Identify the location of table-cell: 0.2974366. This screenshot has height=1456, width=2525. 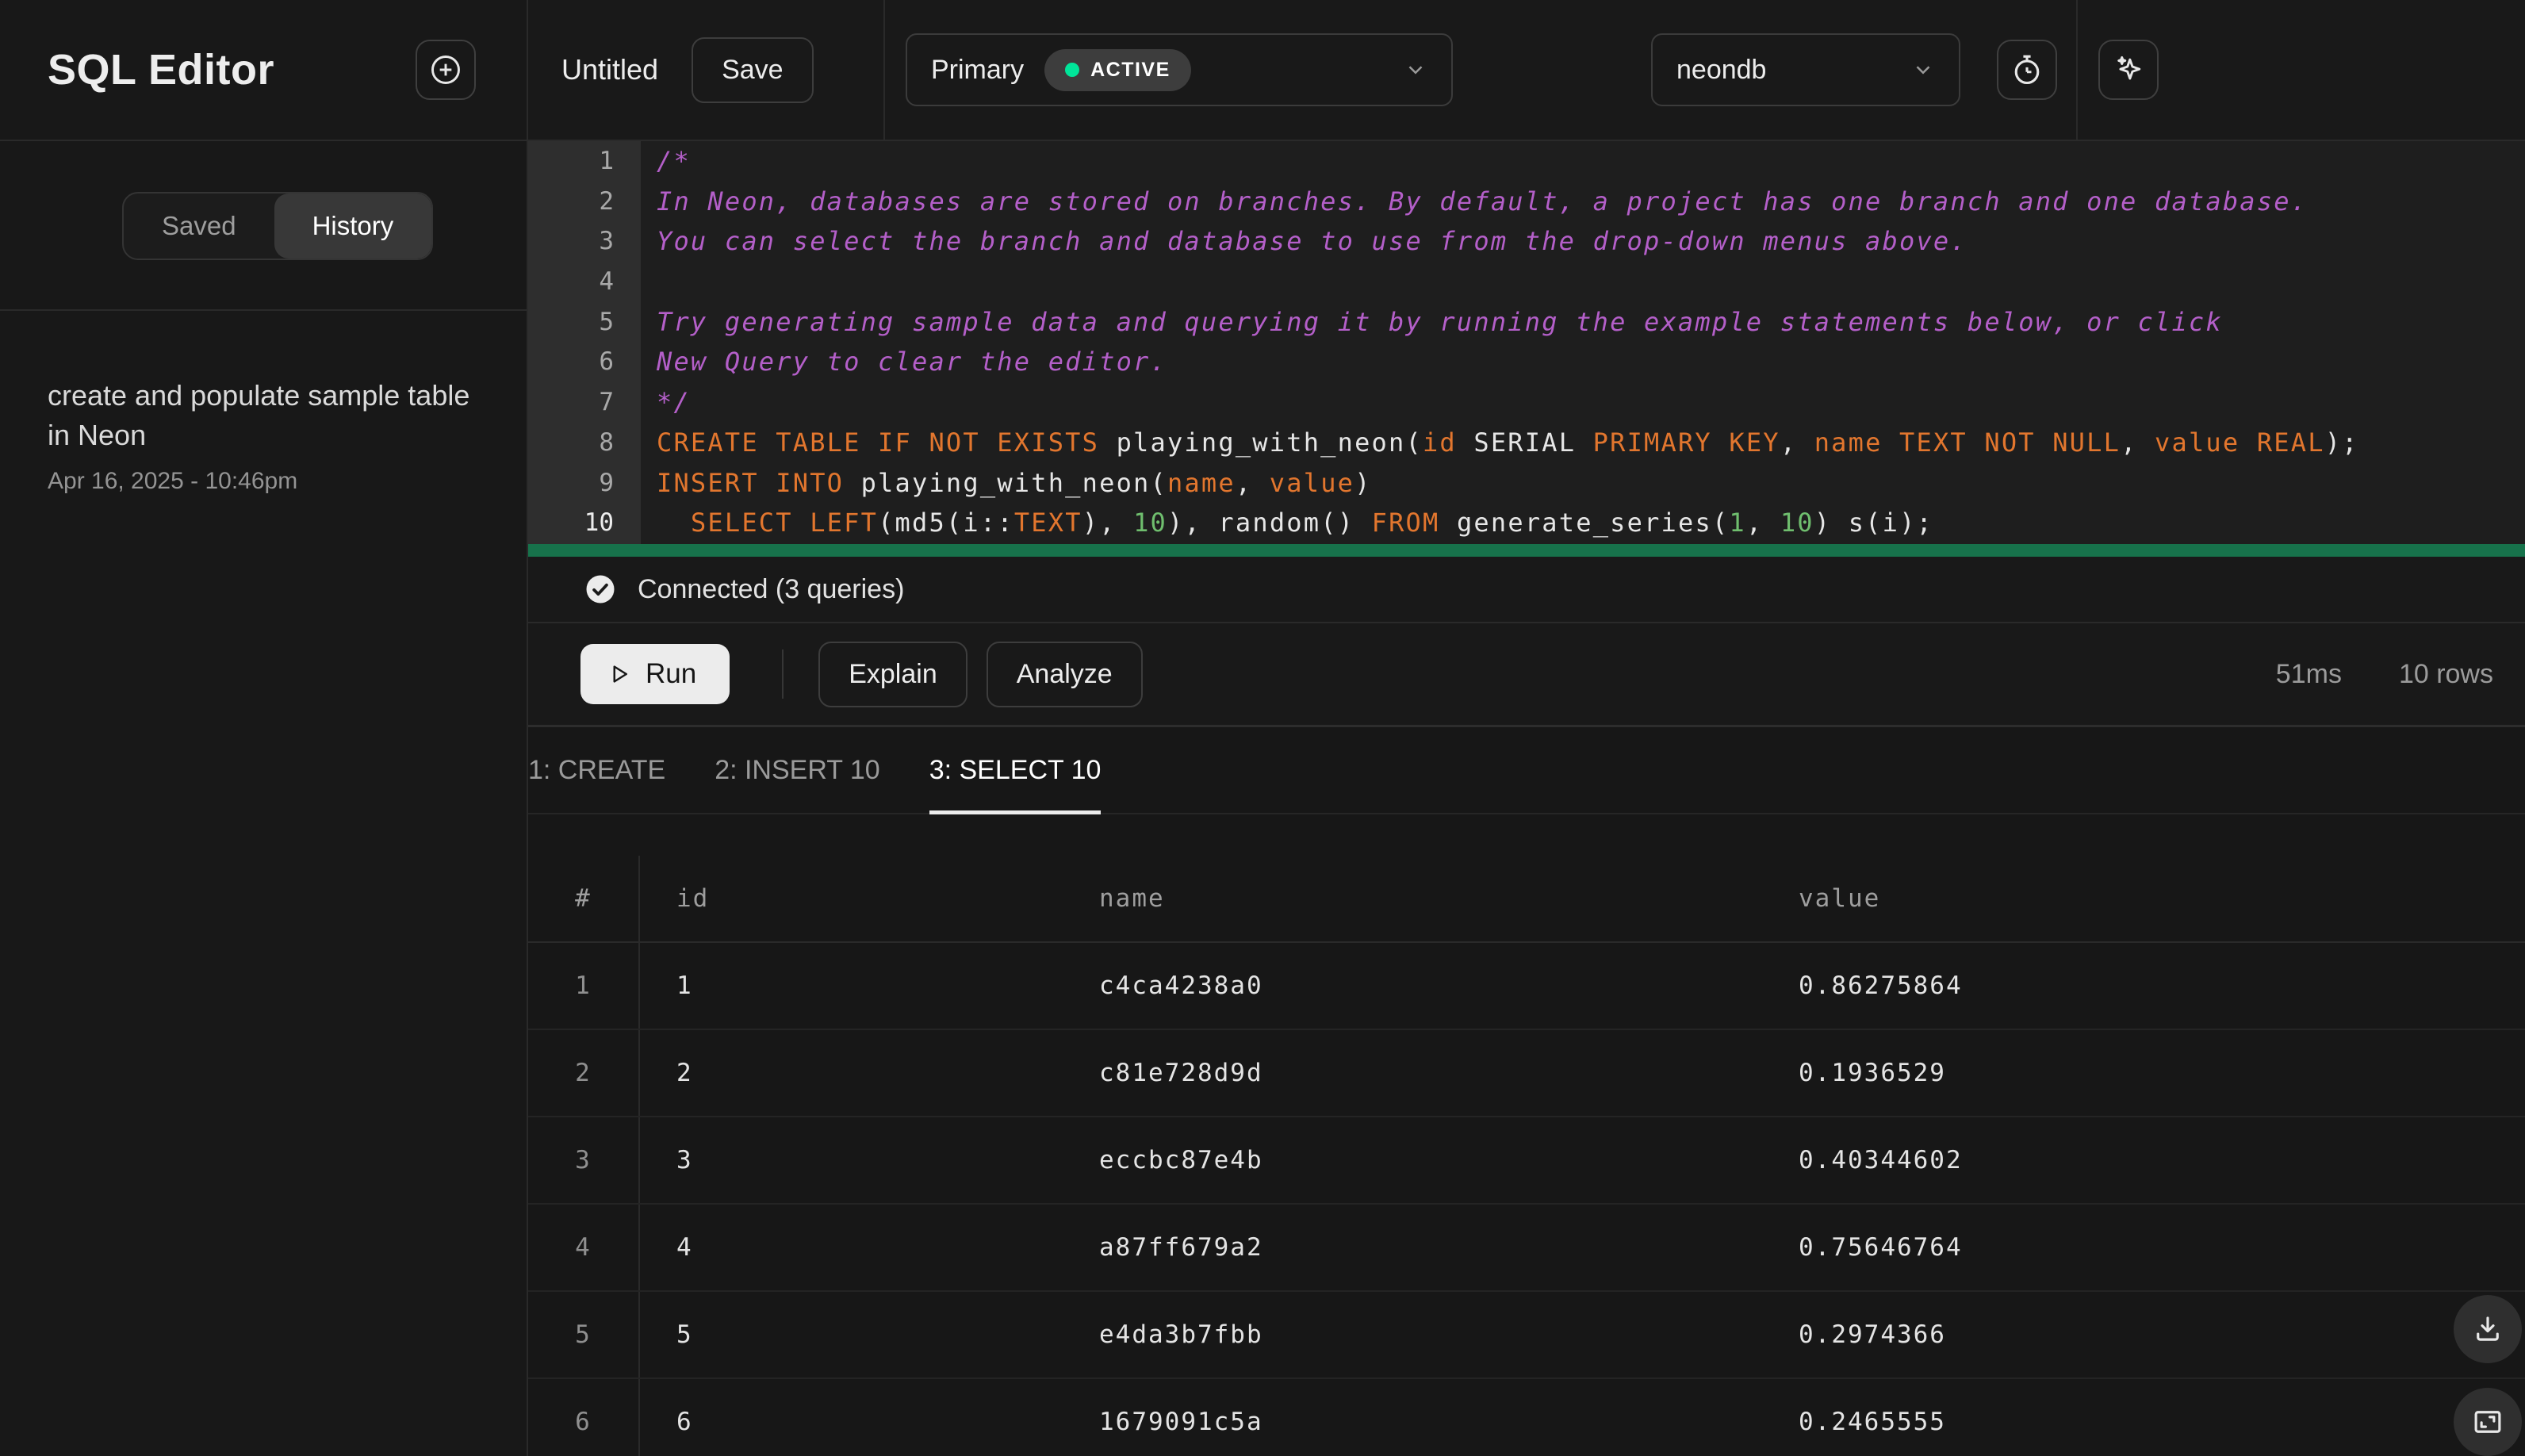
(2133, 1335).